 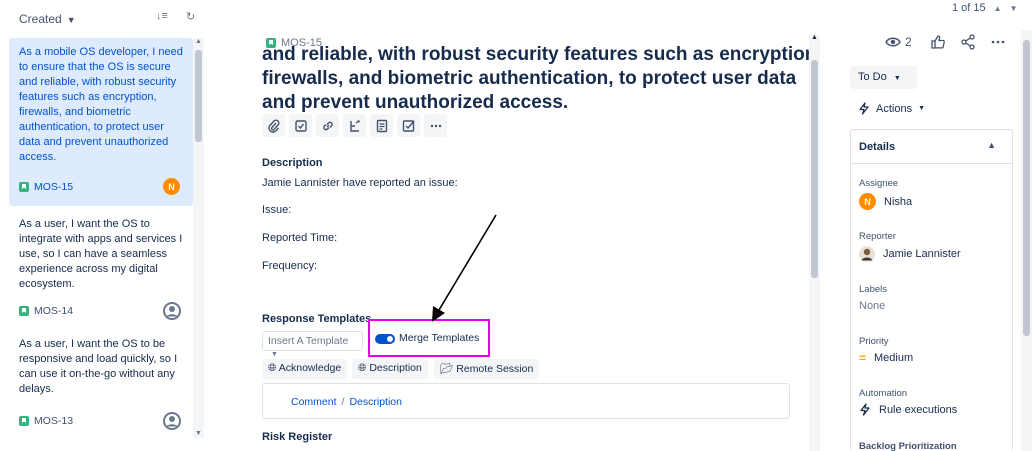 I want to click on sidebar-scrollbar, so click(x=1026, y=240).